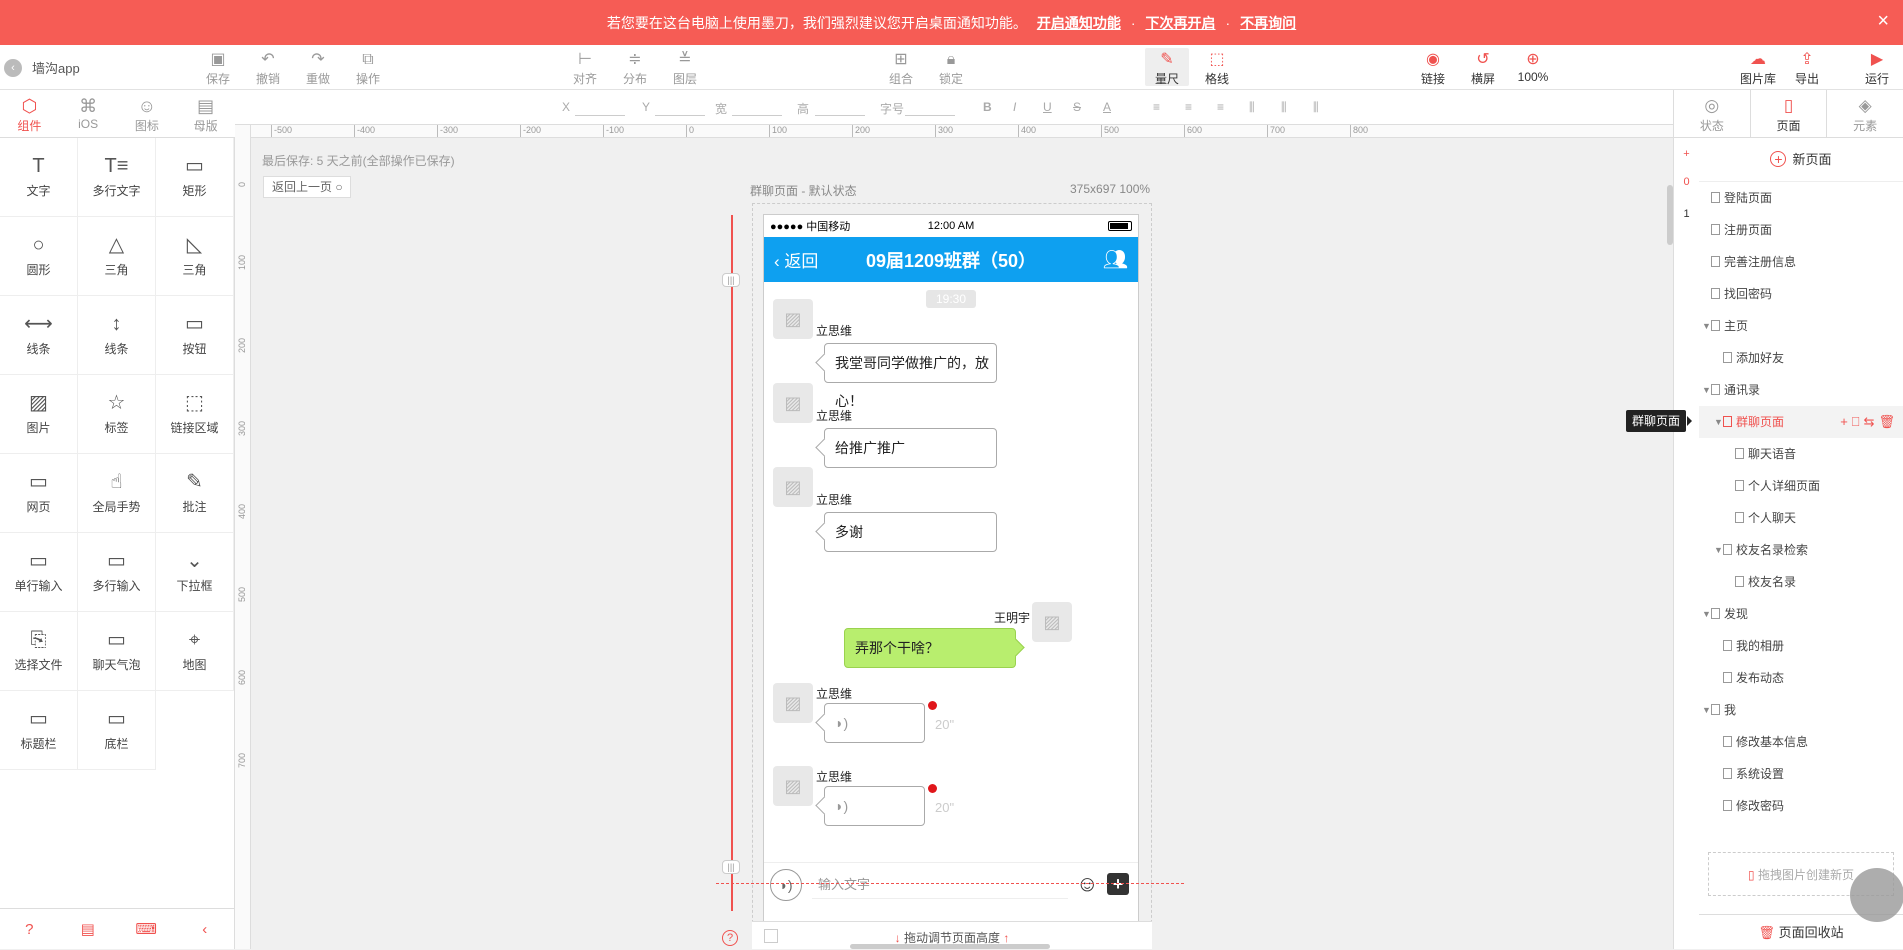 The width and height of the screenshot is (1903, 950). I want to click on widget-item: ⟷ 线条, so click(39, 335).